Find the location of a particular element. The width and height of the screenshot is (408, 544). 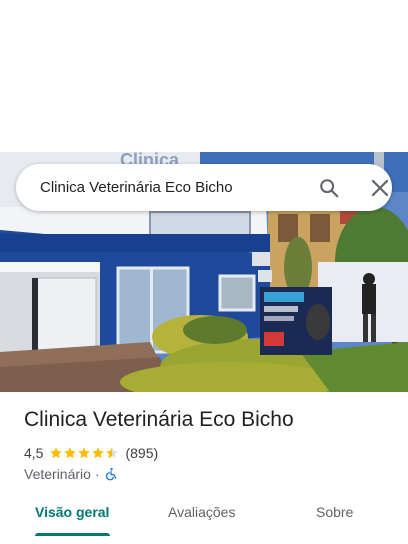

tab-reviews: Avaliações is located at coordinates (201, 512).